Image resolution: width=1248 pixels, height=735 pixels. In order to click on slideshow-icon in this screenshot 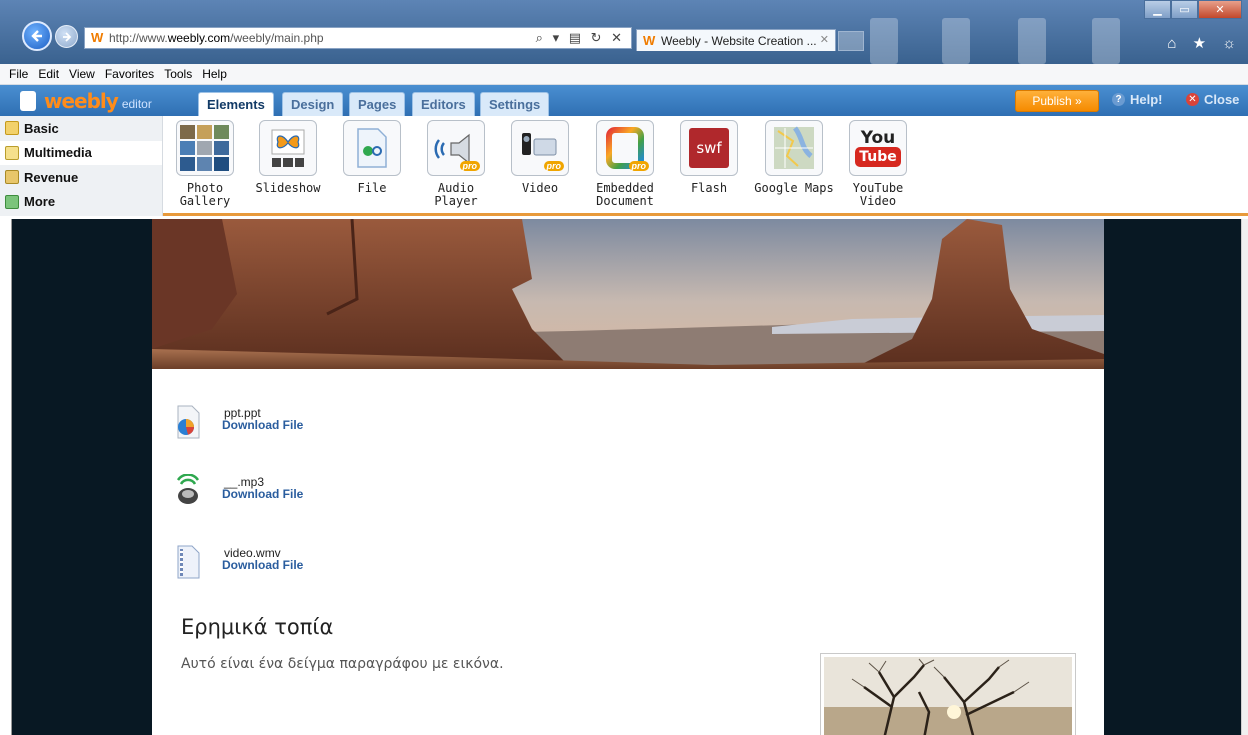, I will do `click(288, 148)`.